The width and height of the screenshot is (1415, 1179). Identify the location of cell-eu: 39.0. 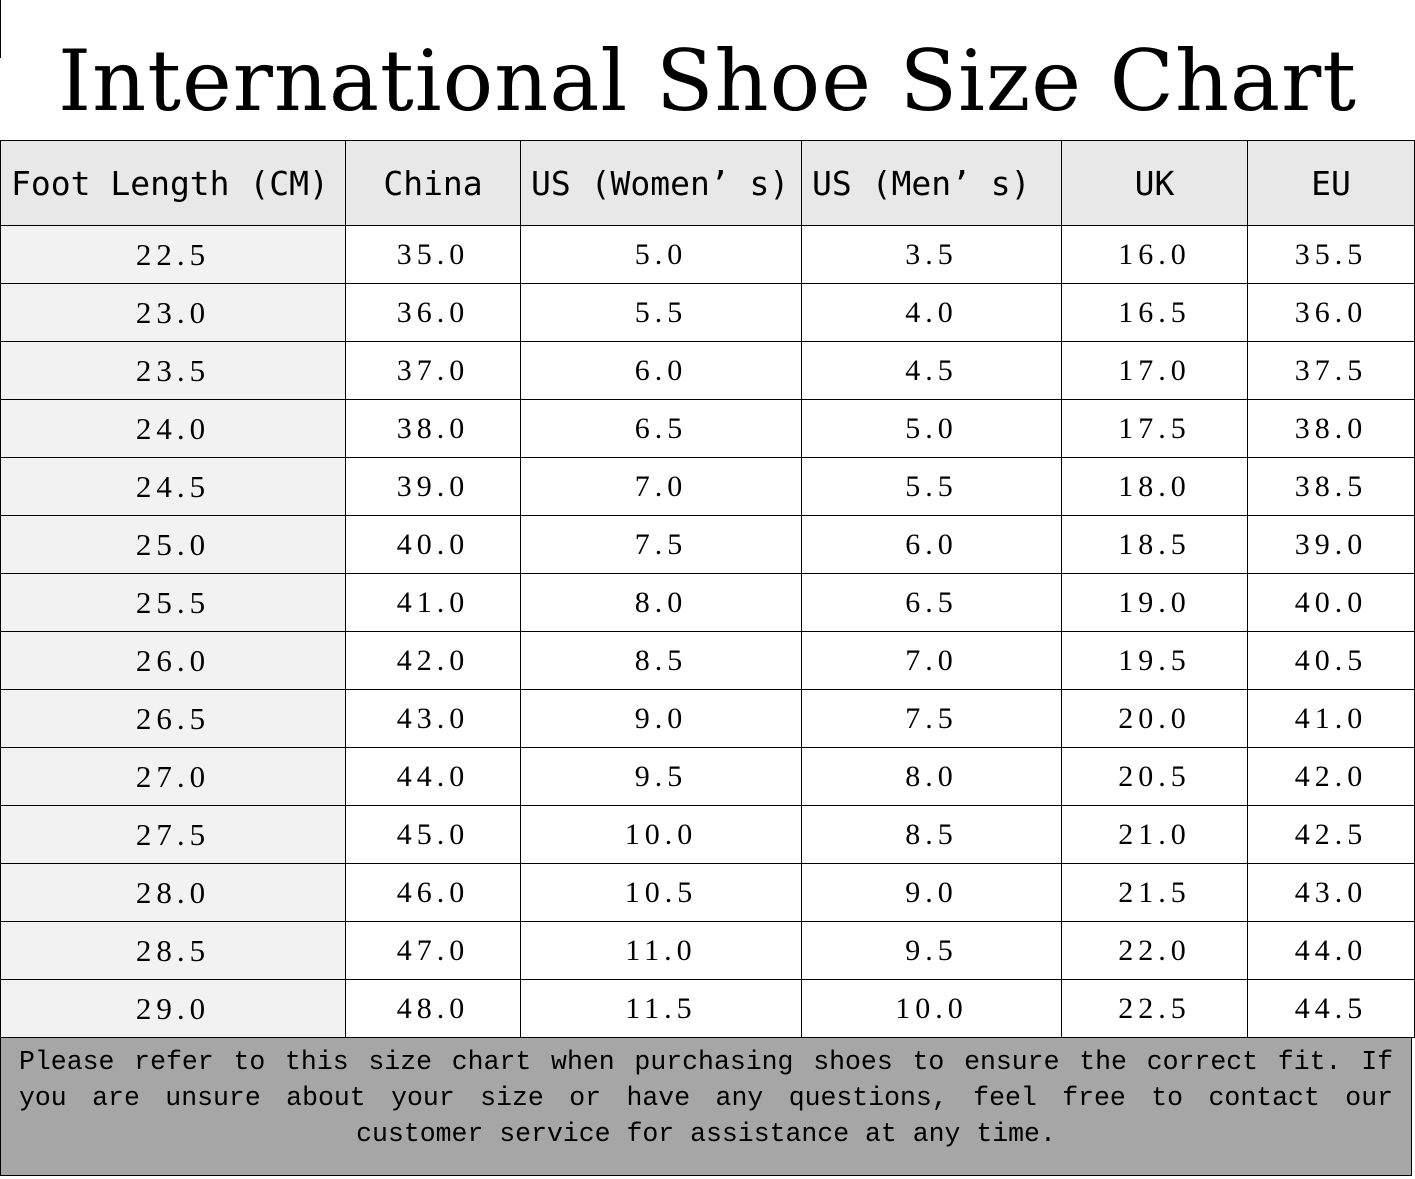
(1331, 544).